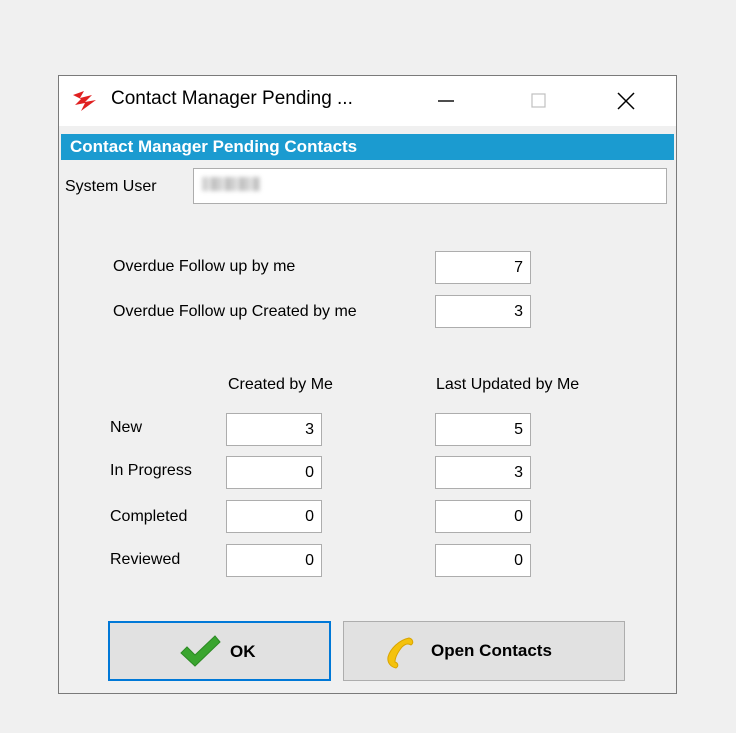  What do you see at coordinates (538, 101) in the screenshot?
I see `maximize-icon` at bounding box center [538, 101].